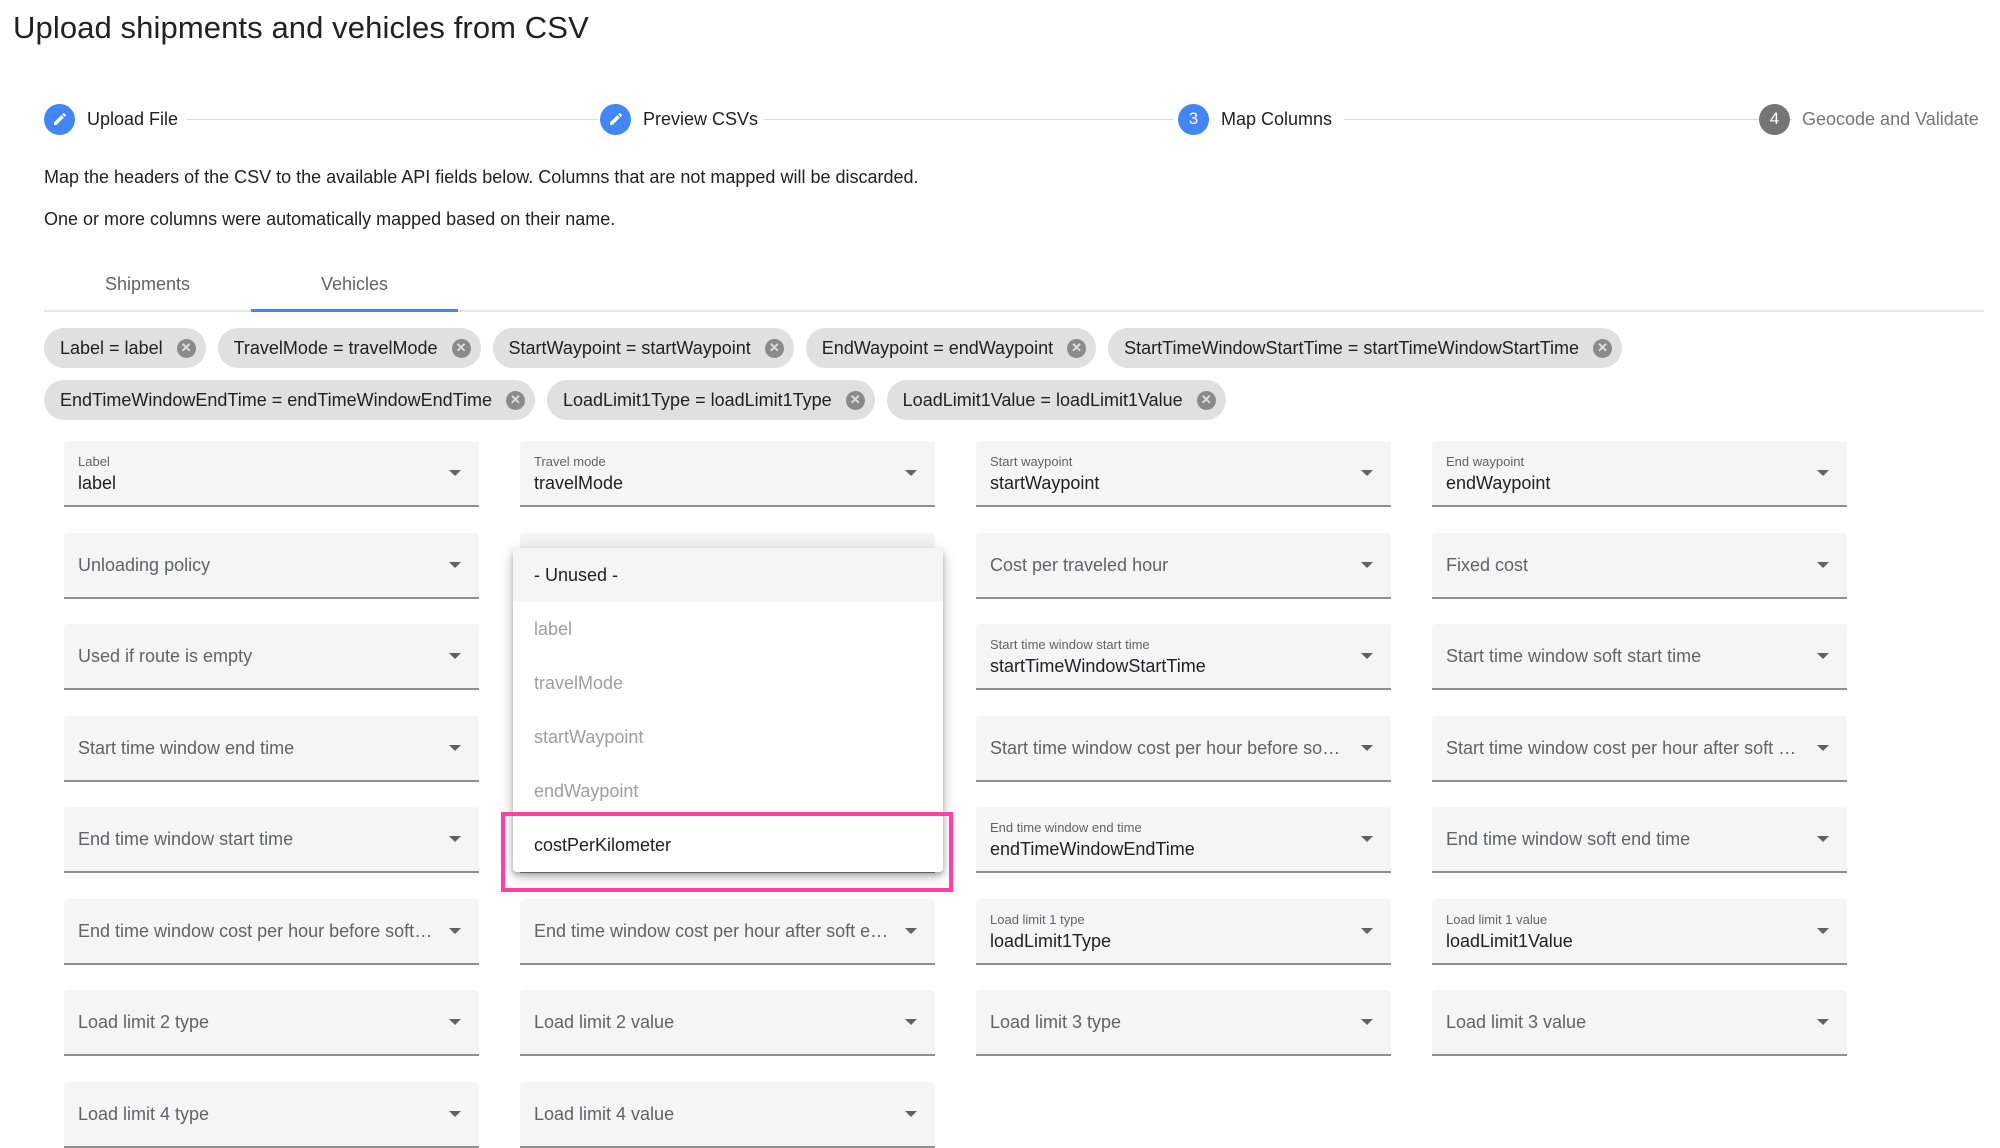 This screenshot has height=1148, width=2000. Describe the element at coordinates (1098, 666) in the screenshot. I see `field-value: startTimeWindowStartTime` at that location.